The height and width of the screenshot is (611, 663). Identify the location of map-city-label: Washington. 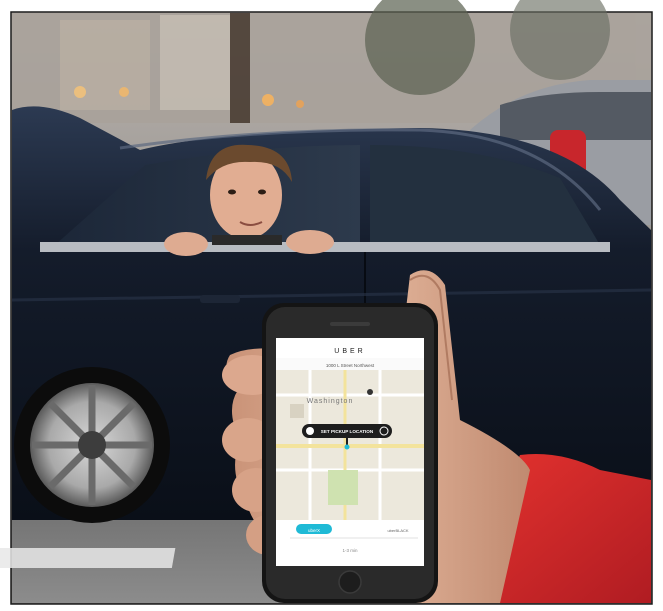
(330, 401).